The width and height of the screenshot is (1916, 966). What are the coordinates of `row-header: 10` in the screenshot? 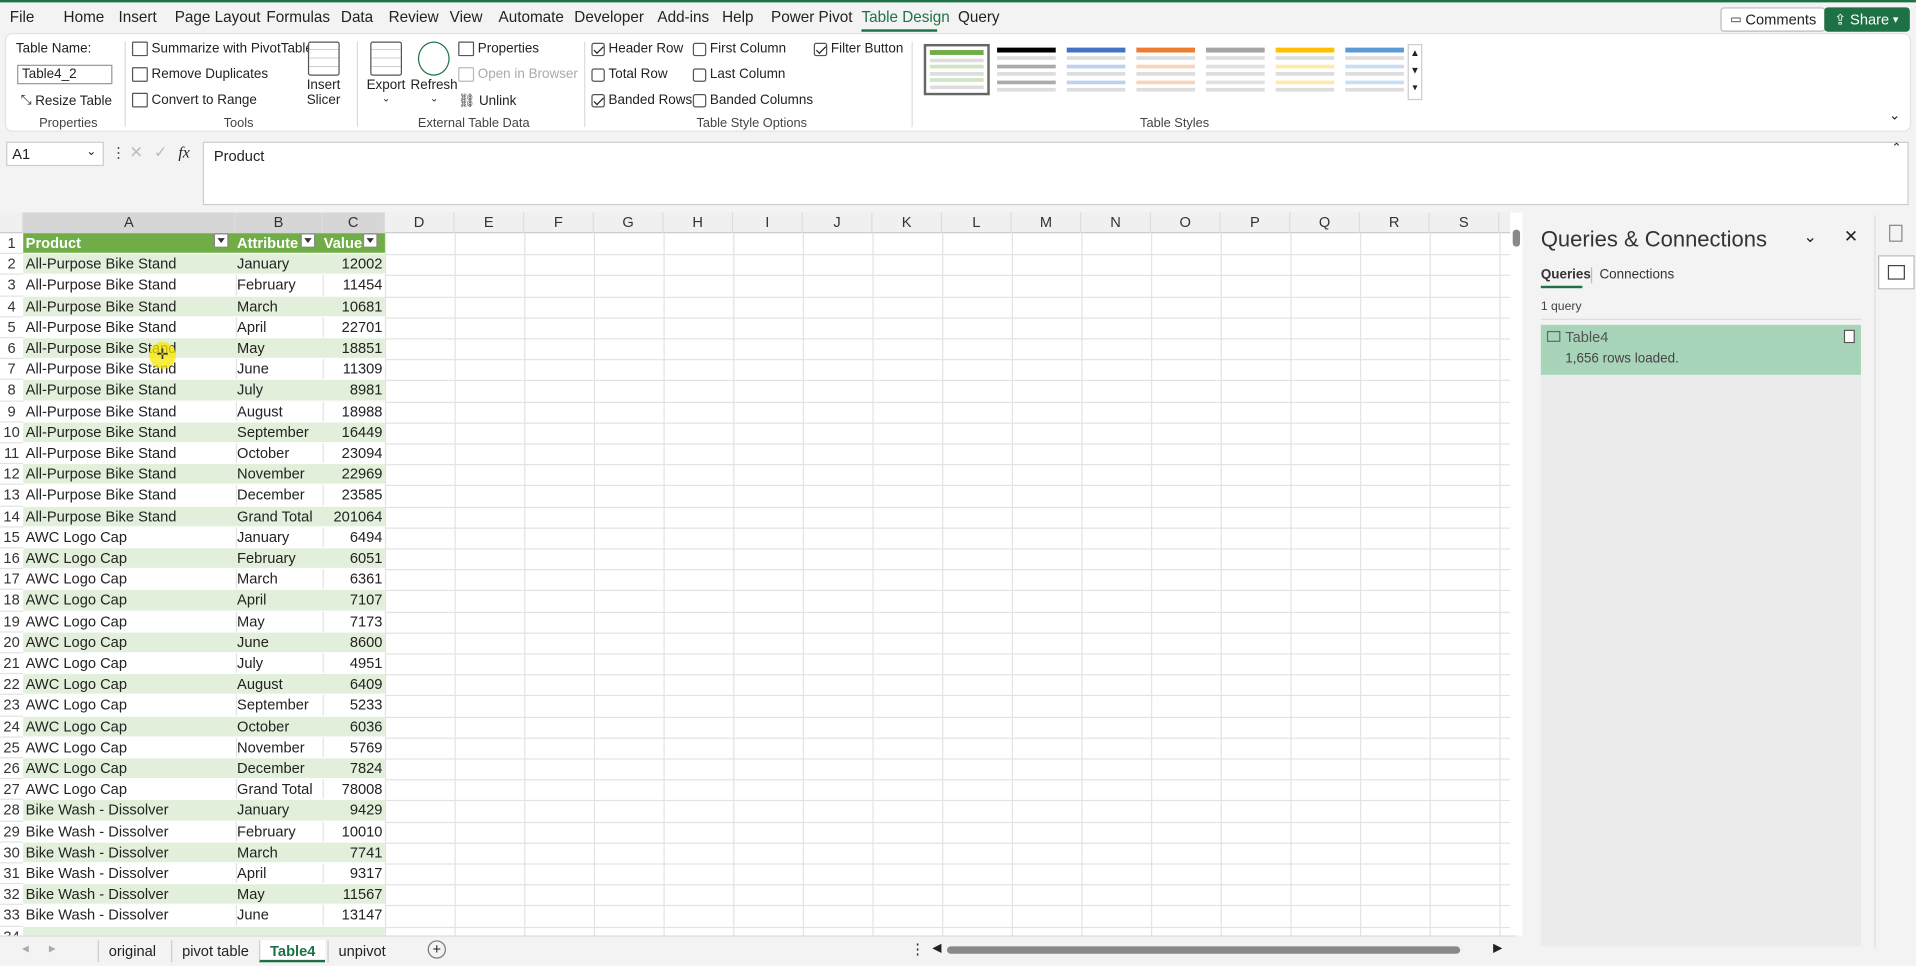 It's located at (12, 433).